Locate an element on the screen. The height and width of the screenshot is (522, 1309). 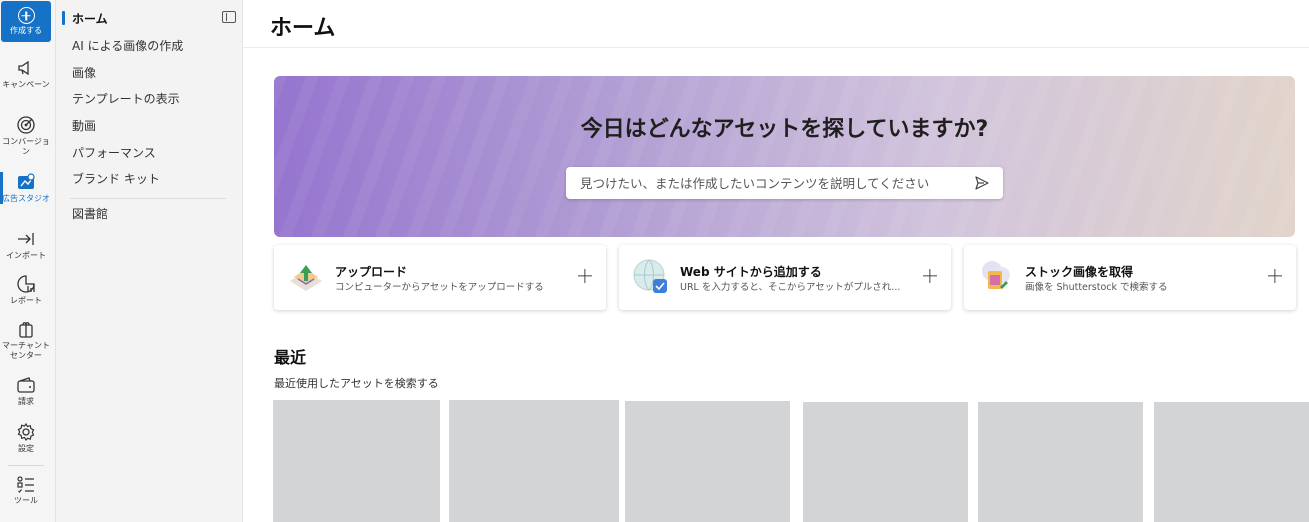
asset-search-input is located at coordinates (775, 183).